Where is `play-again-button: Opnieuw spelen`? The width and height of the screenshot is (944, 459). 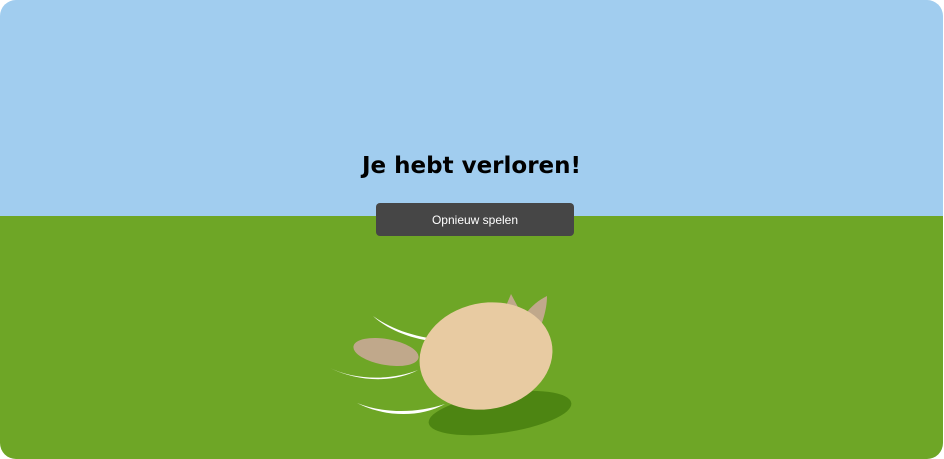 play-again-button: Opnieuw spelen is located at coordinates (475, 219).